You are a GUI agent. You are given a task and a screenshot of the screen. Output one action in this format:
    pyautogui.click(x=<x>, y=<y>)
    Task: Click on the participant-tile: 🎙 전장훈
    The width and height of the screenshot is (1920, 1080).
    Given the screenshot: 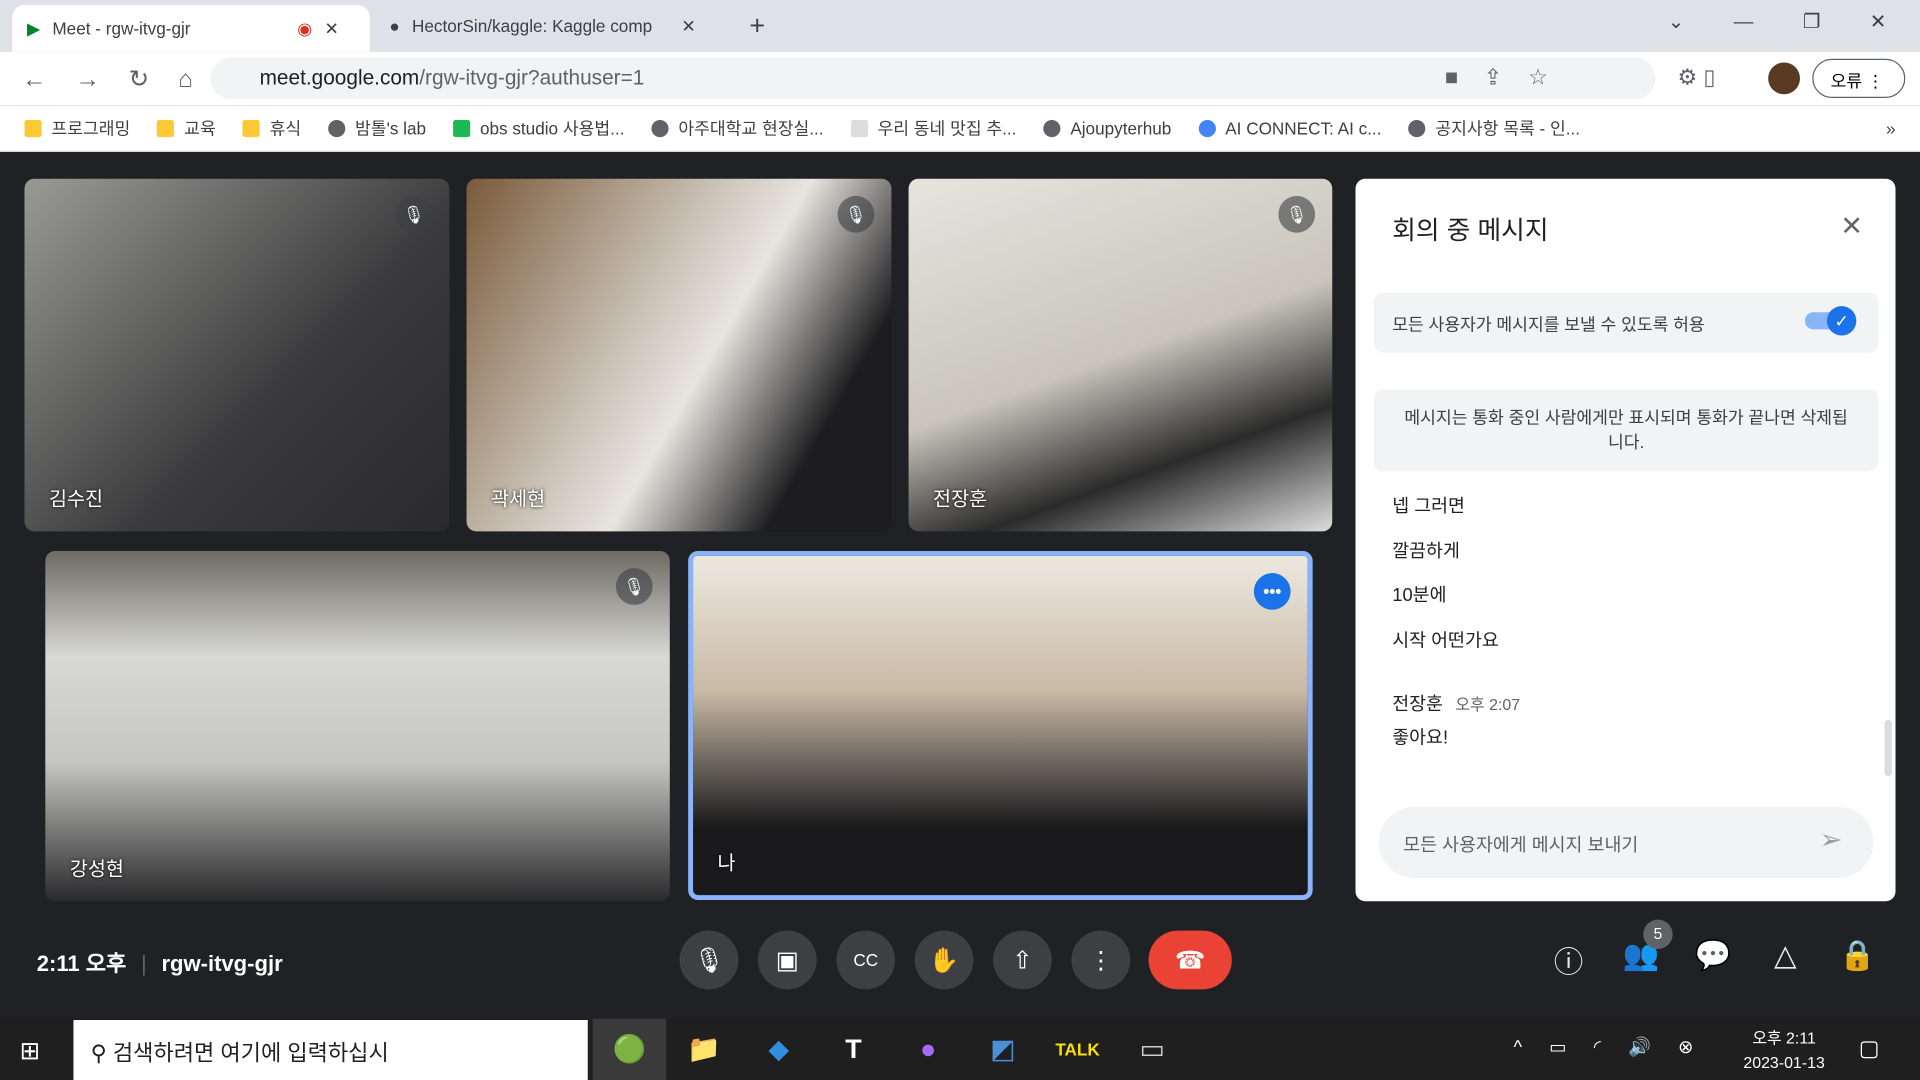 What is the action you would take?
    pyautogui.click(x=1120, y=355)
    